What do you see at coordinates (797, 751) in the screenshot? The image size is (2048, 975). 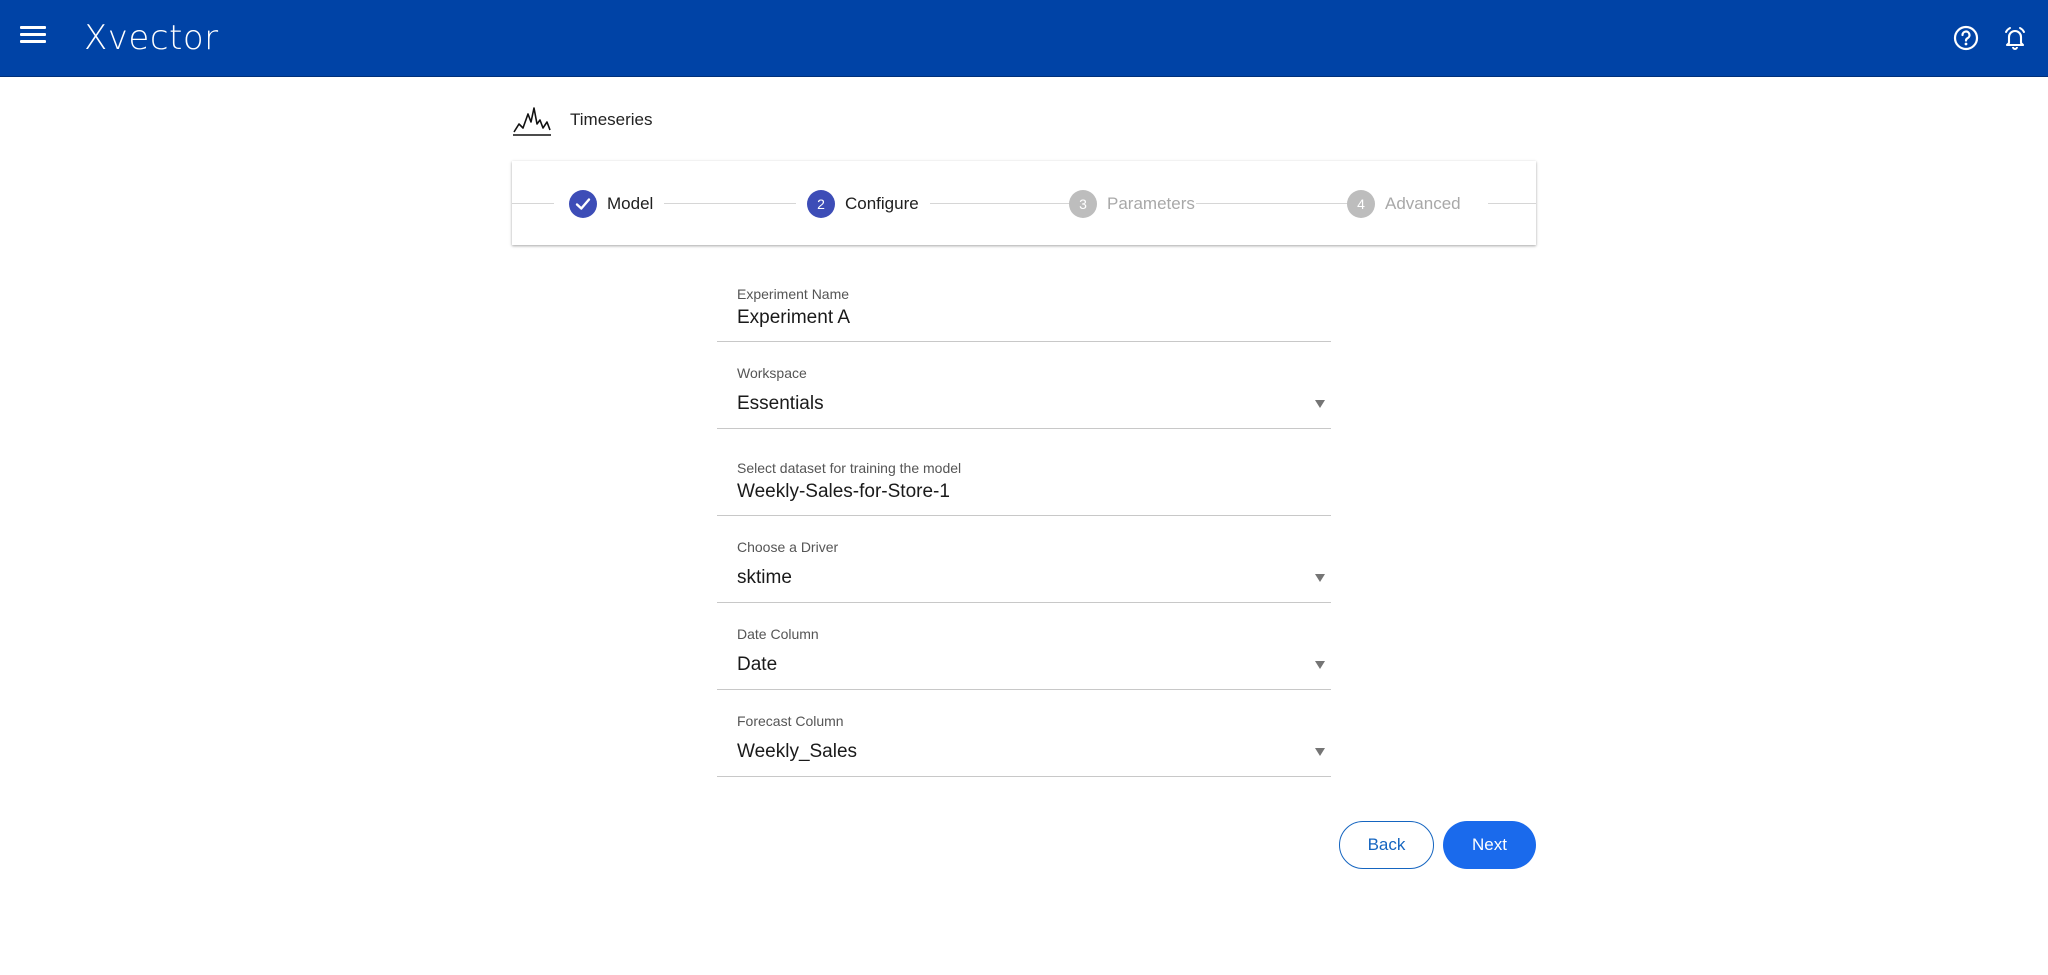 I see `field-value: Weekly_Sales` at bounding box center [797, 751].